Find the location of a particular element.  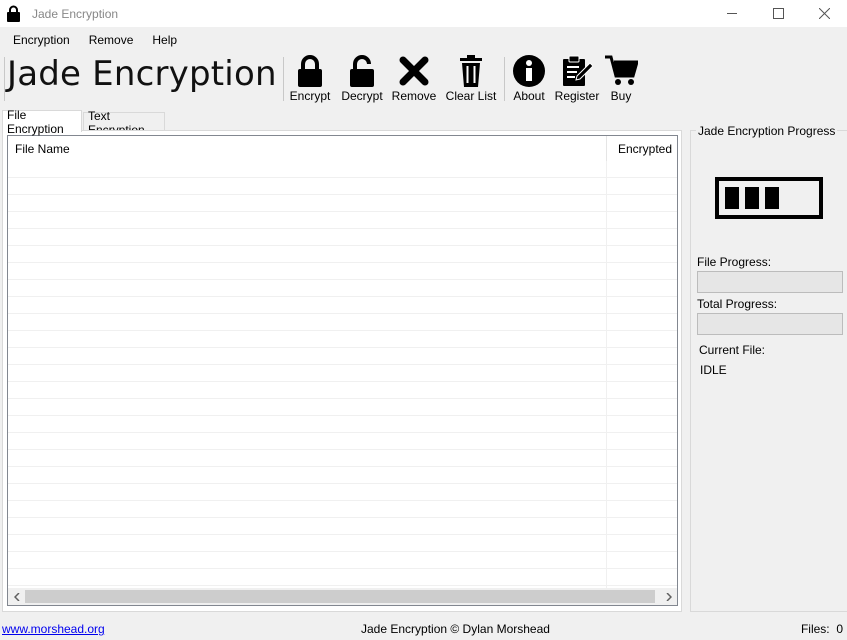

brand-title: Jade Encryption is located at coordinates (142, 74).